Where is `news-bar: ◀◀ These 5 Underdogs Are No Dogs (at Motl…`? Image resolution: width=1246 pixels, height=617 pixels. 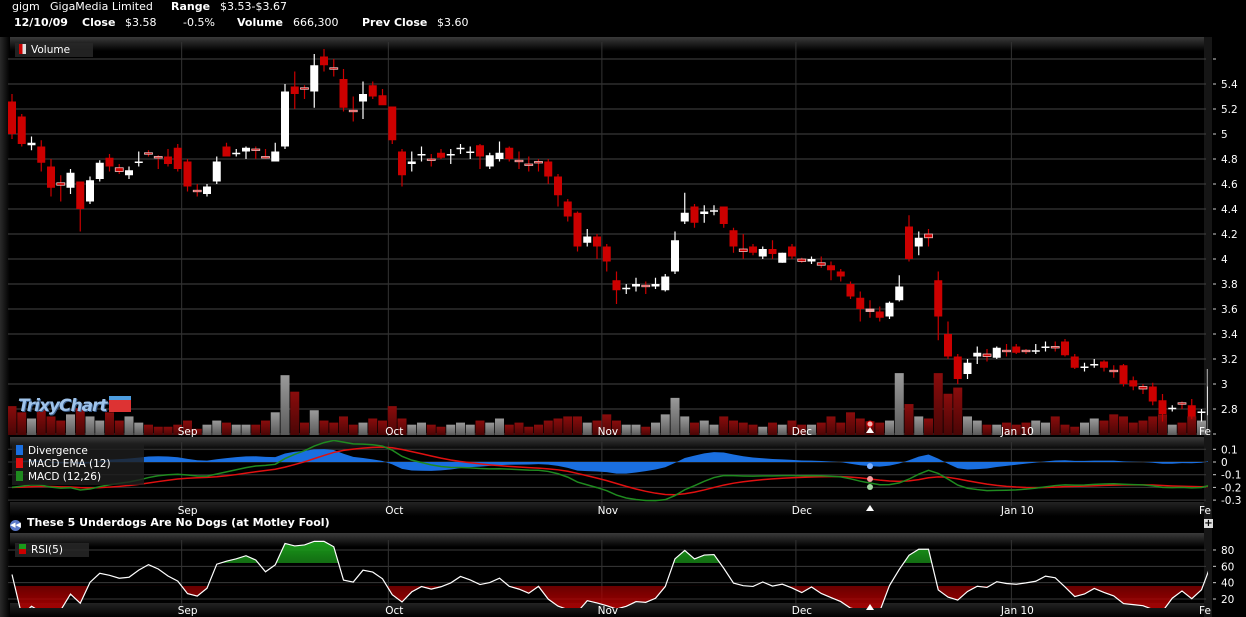
news-bar: ◀◀ These 5 Underdogs Are No Dogs (at Motl… is located at coordinates (170, 523).